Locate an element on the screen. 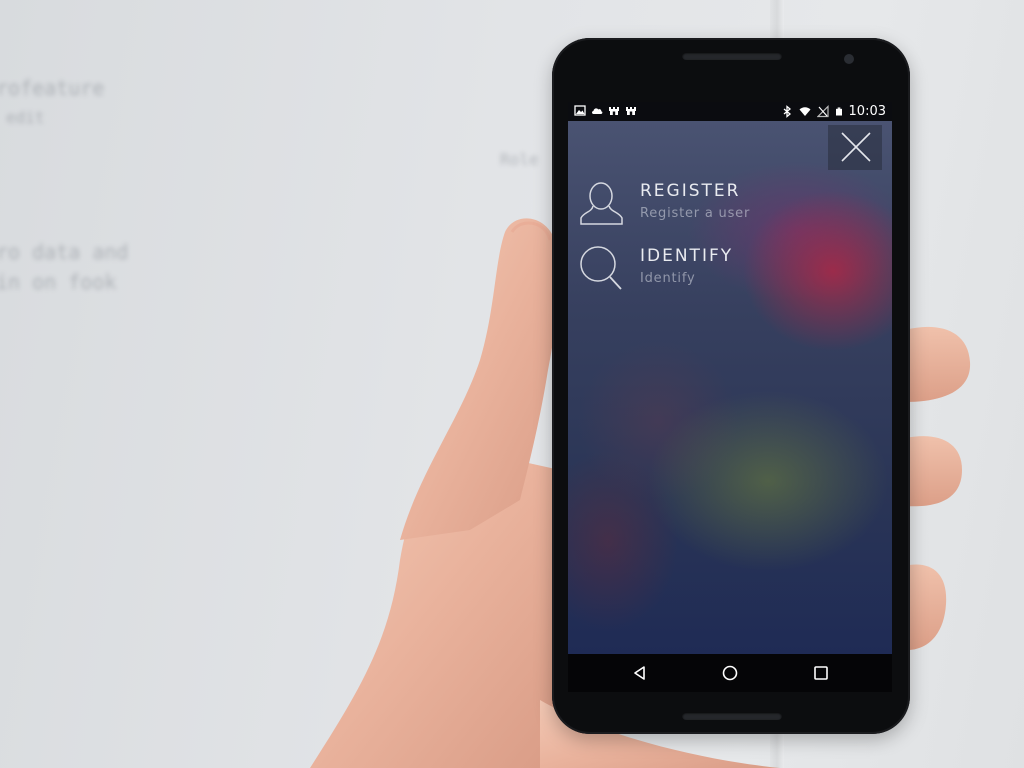 The width and height of the screenshot is (1024, 768). bottom-speaker is located at coordinates (732, 716).